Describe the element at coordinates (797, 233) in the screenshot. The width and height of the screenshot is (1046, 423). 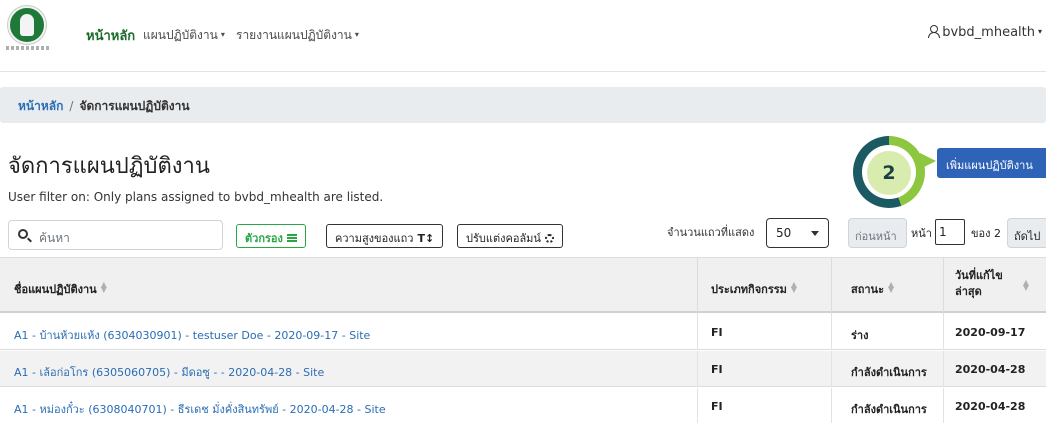
I see `rows-per-page-select: 50` at that location.